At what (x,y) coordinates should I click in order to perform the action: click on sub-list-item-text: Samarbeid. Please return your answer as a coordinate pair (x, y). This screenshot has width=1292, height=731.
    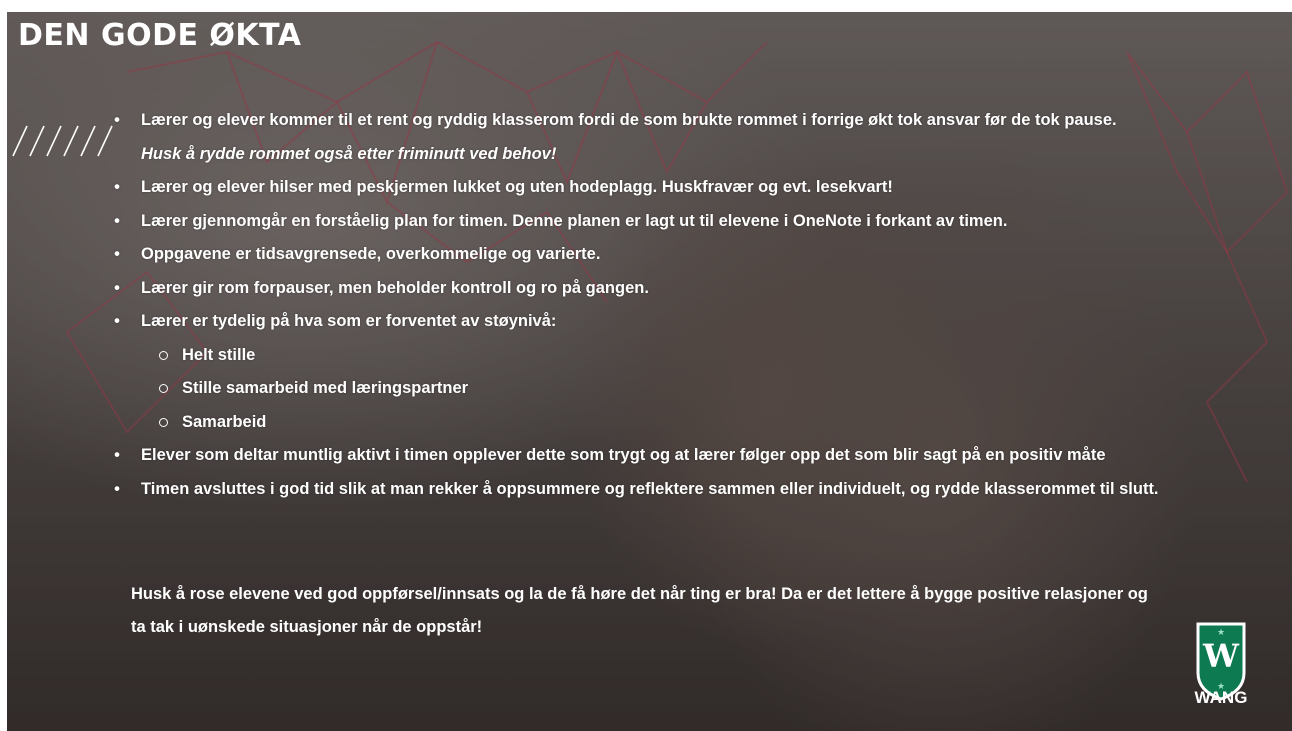
    Looking at the image, I should click on (224, 421).